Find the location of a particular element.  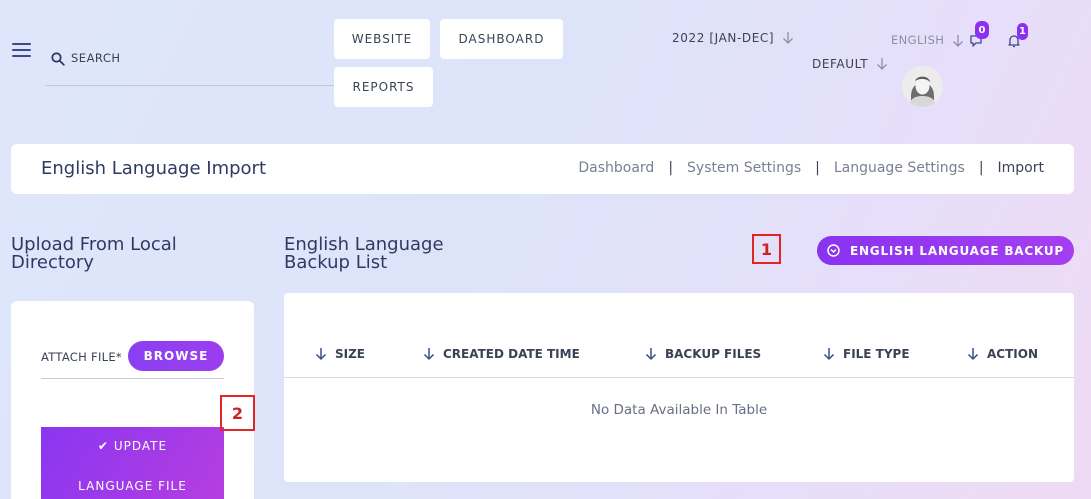

english-language-backup-button: ENGLISH LANGUAGE BACKUP is located at coordinates (945, 250).